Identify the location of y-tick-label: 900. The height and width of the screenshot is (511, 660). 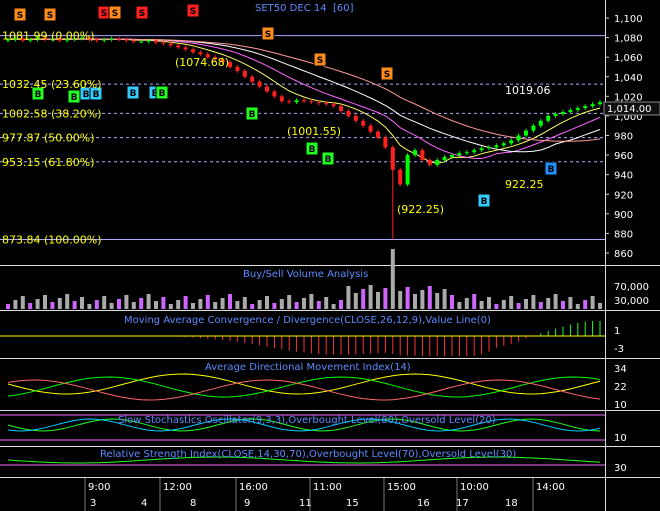
(623, 215).